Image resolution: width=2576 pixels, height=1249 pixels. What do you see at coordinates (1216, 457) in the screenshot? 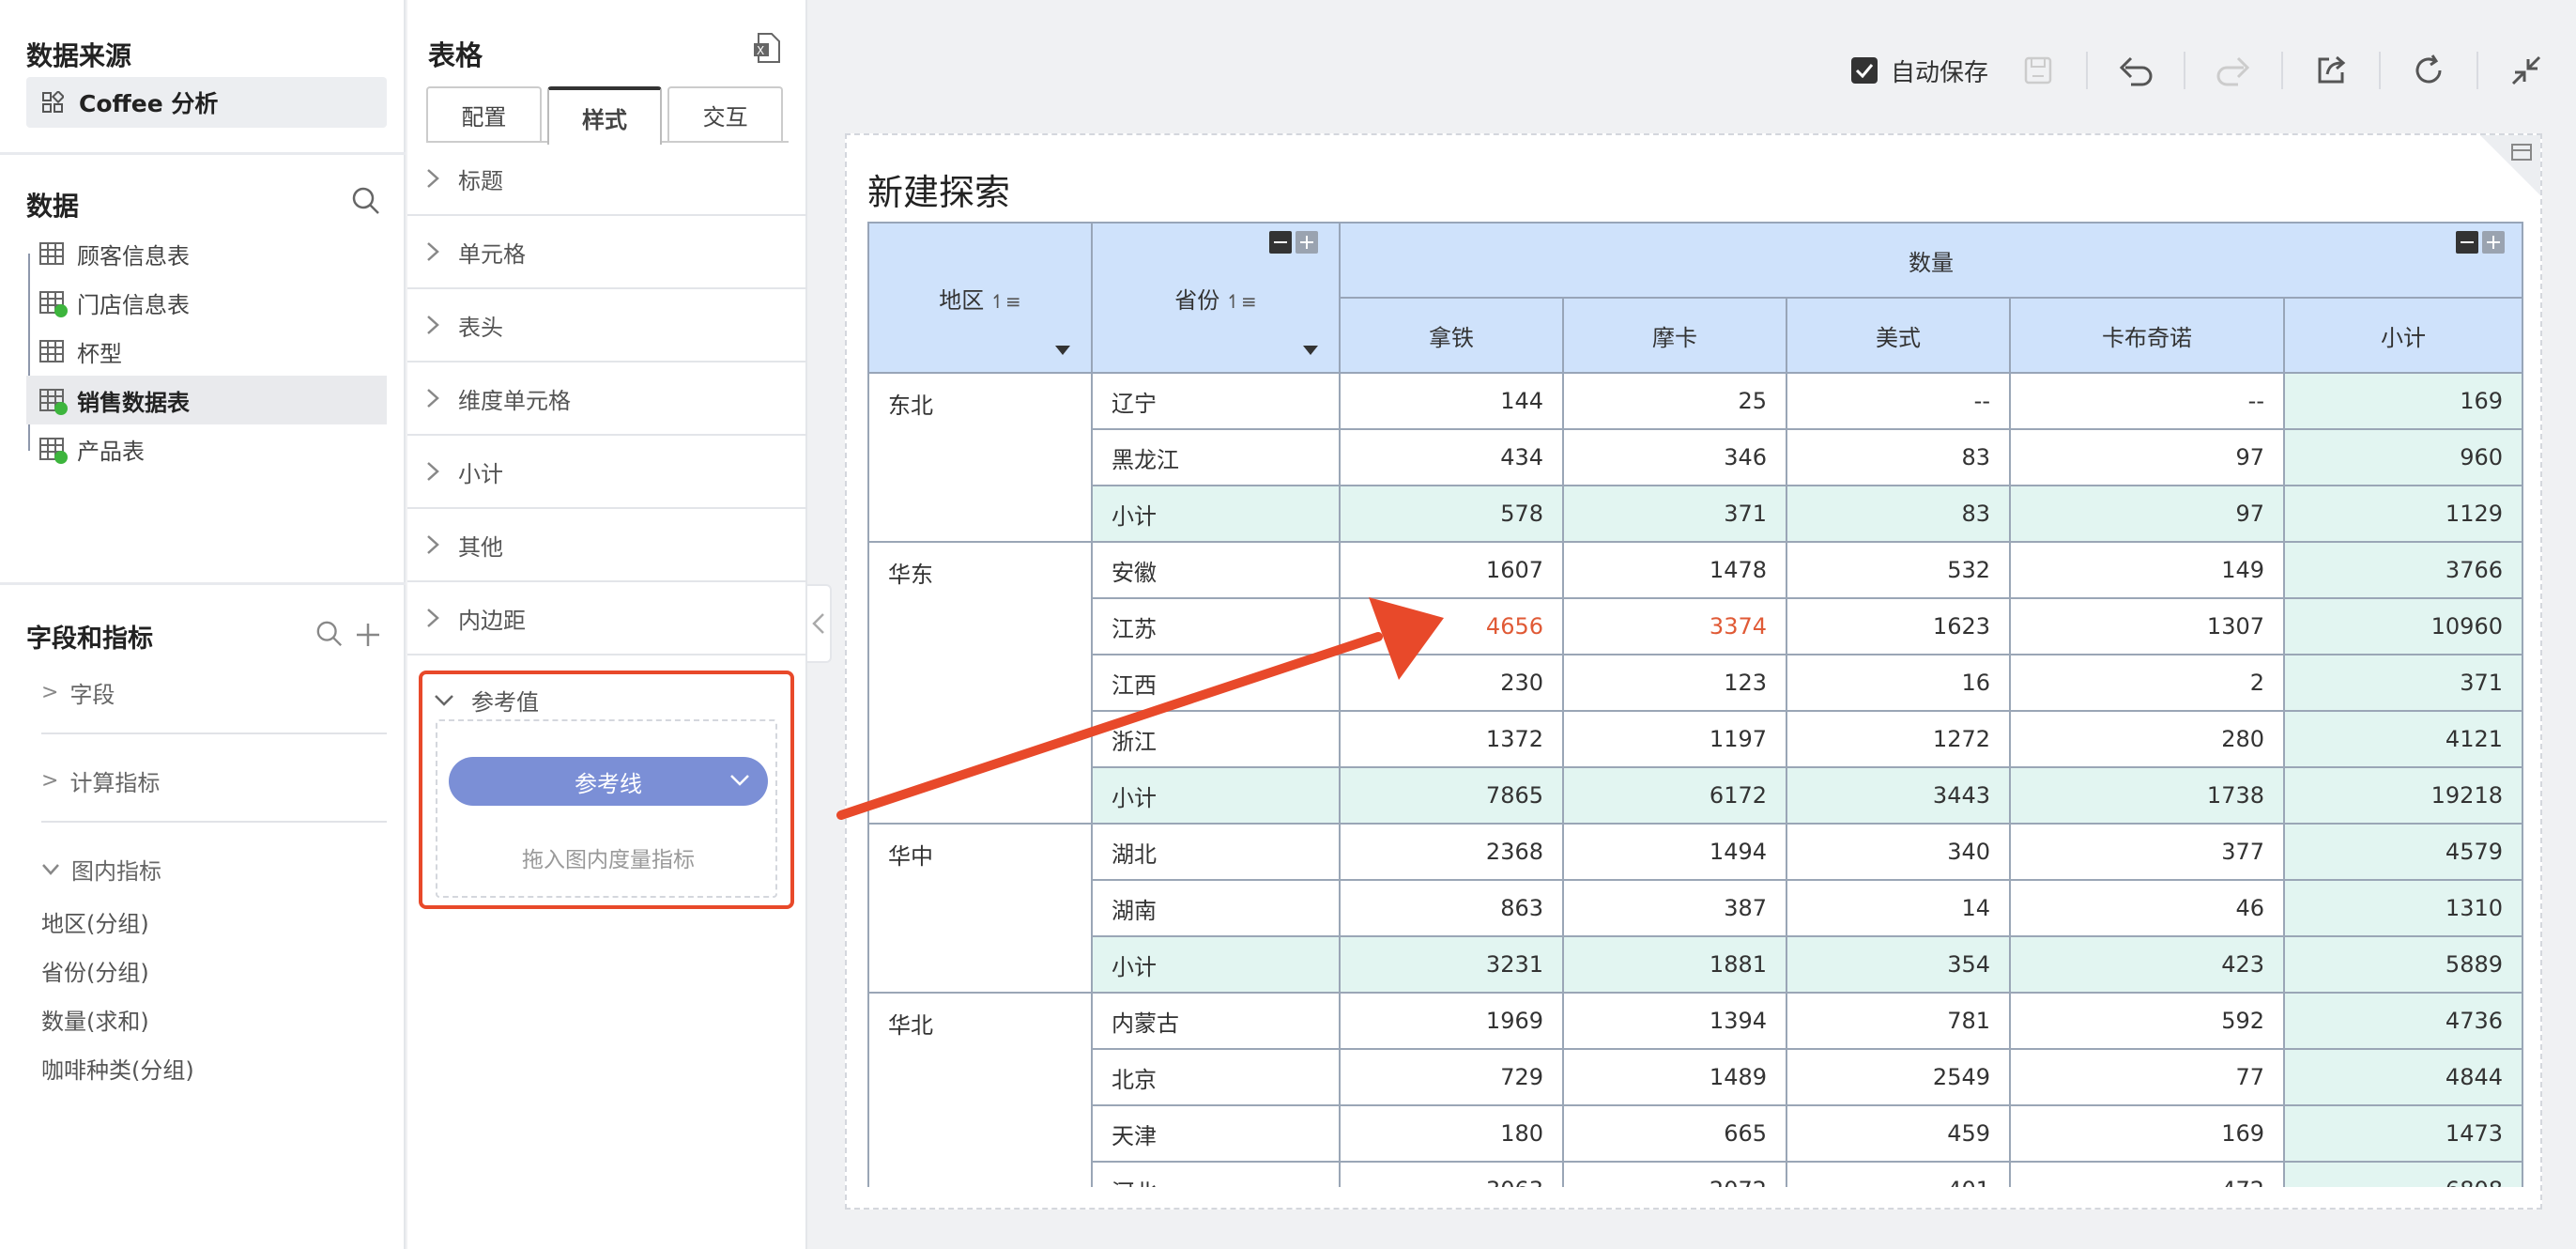
I see `province-cell: 黑龙江` at bounding box center [1216, 457].